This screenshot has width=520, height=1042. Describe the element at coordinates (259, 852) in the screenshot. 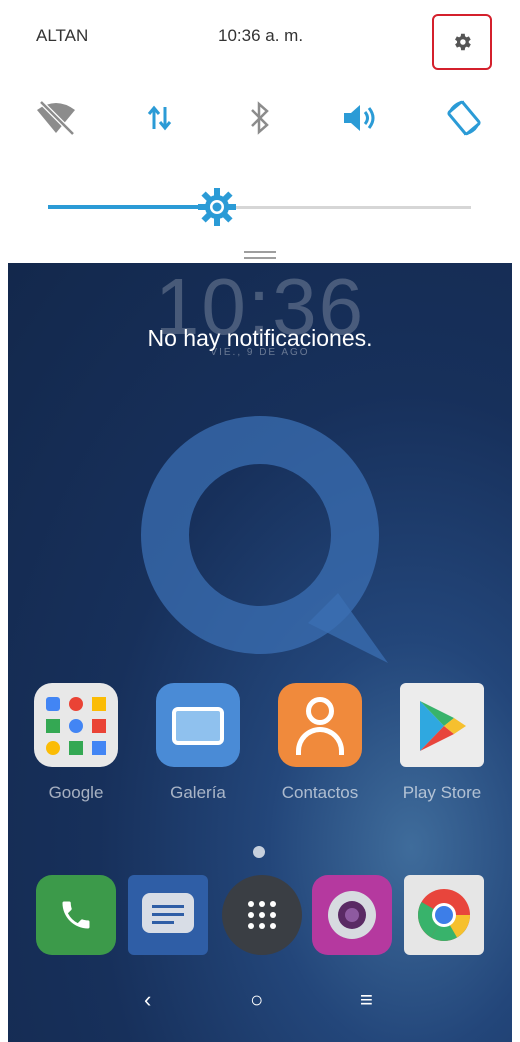

I see `page-indicator` at that location.